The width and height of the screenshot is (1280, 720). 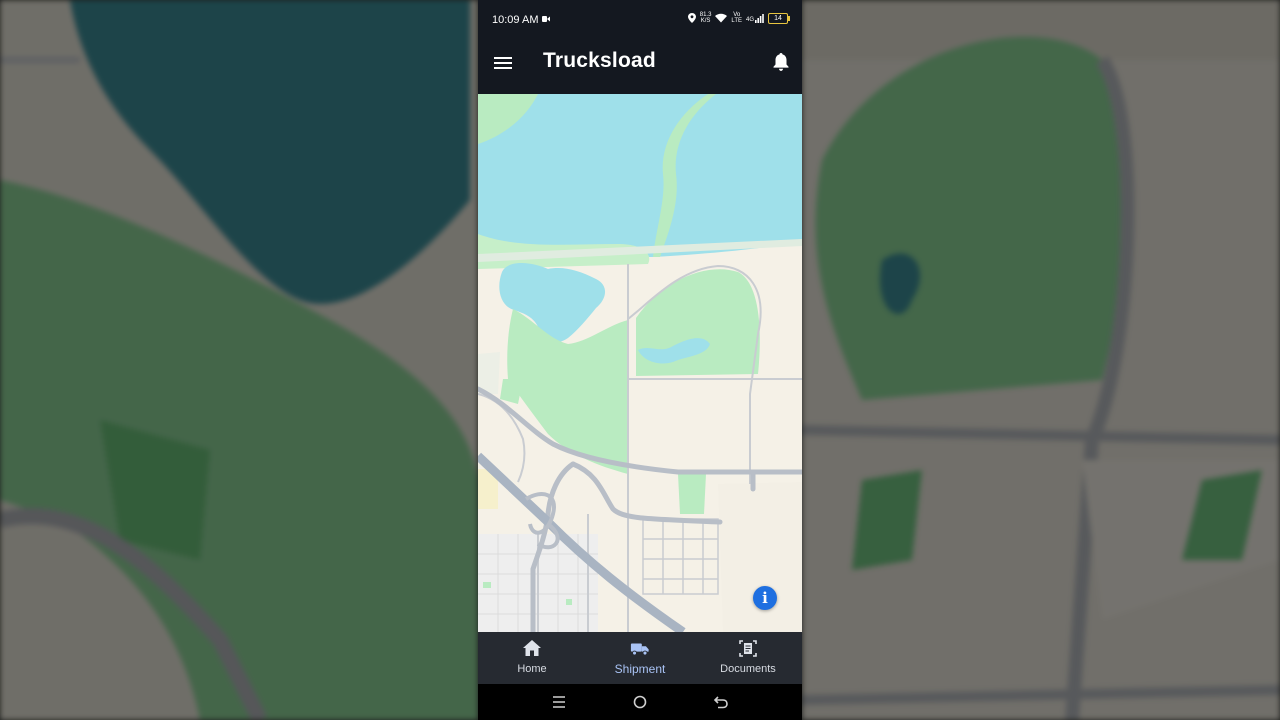 I want to click on status-bar: 10:09 AM 81.3 K/S Vo LTE 4G 14, so click(x=640, y=20).